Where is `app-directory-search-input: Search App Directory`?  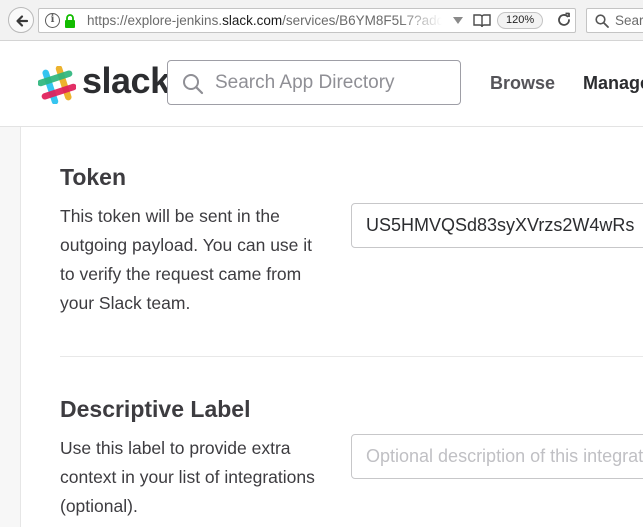 app-directory-search-input: Search App Directory is located at coordinates (314, 82).